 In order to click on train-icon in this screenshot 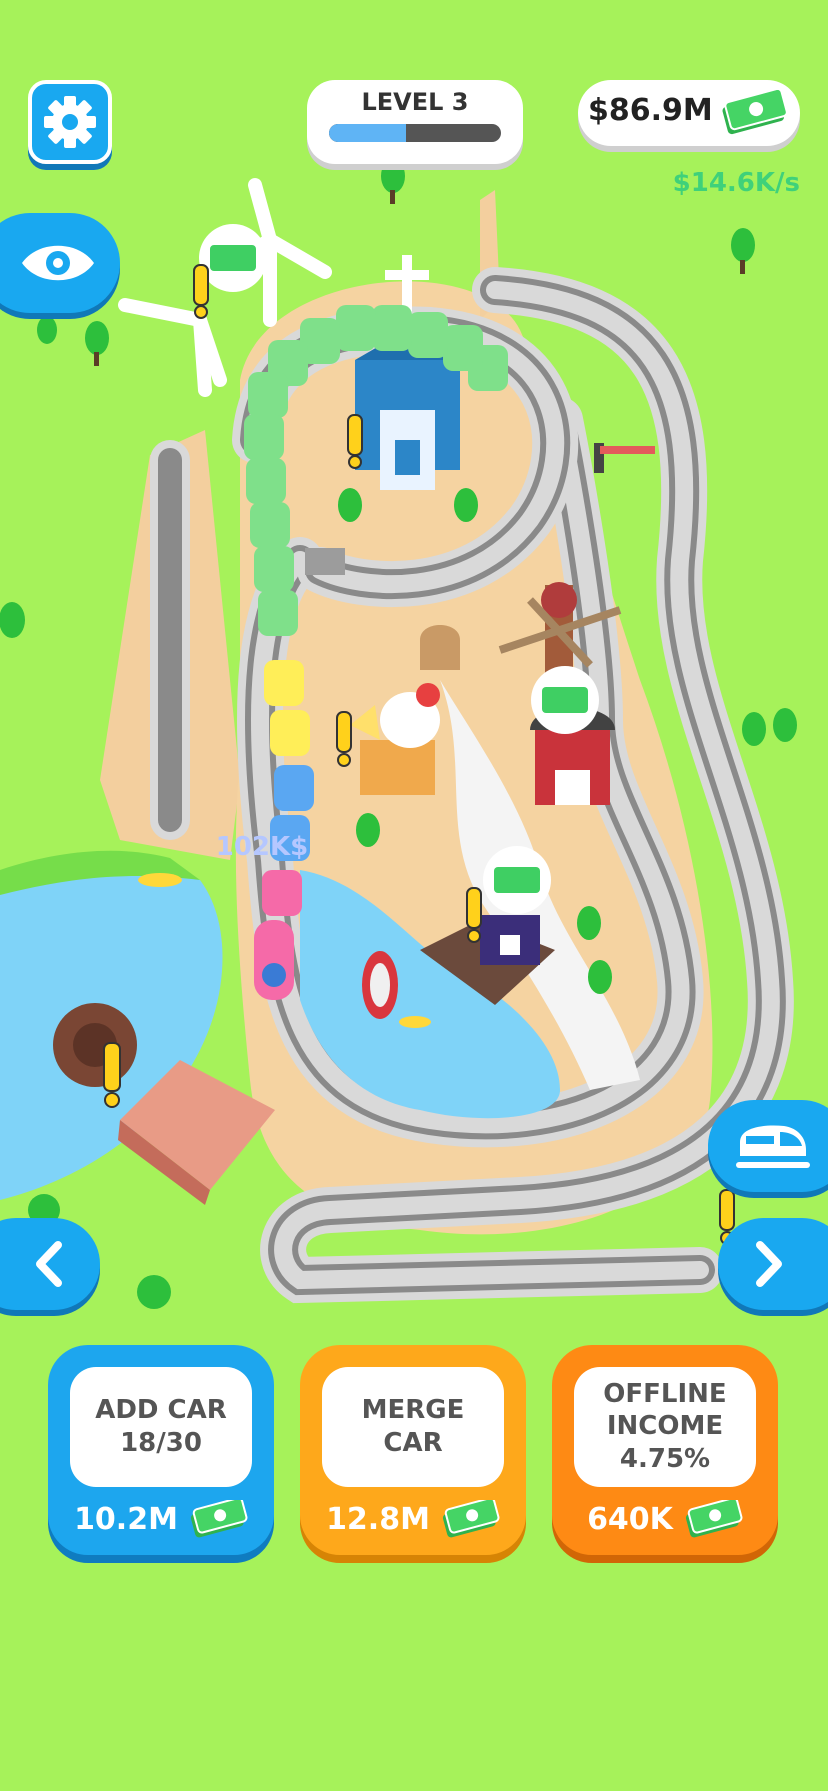, I will do `click(773, 1146)`.